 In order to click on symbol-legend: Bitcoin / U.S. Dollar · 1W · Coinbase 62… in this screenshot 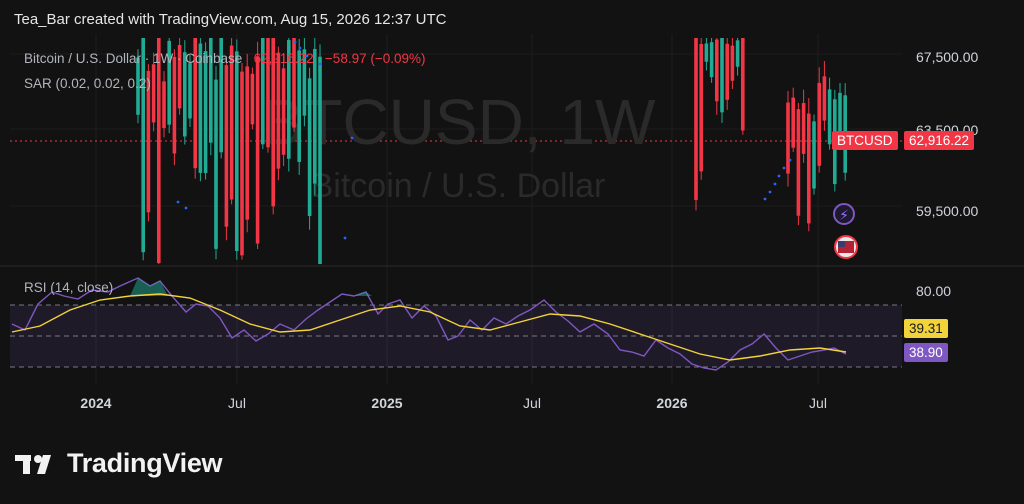, I will do `click(225, 58)`.